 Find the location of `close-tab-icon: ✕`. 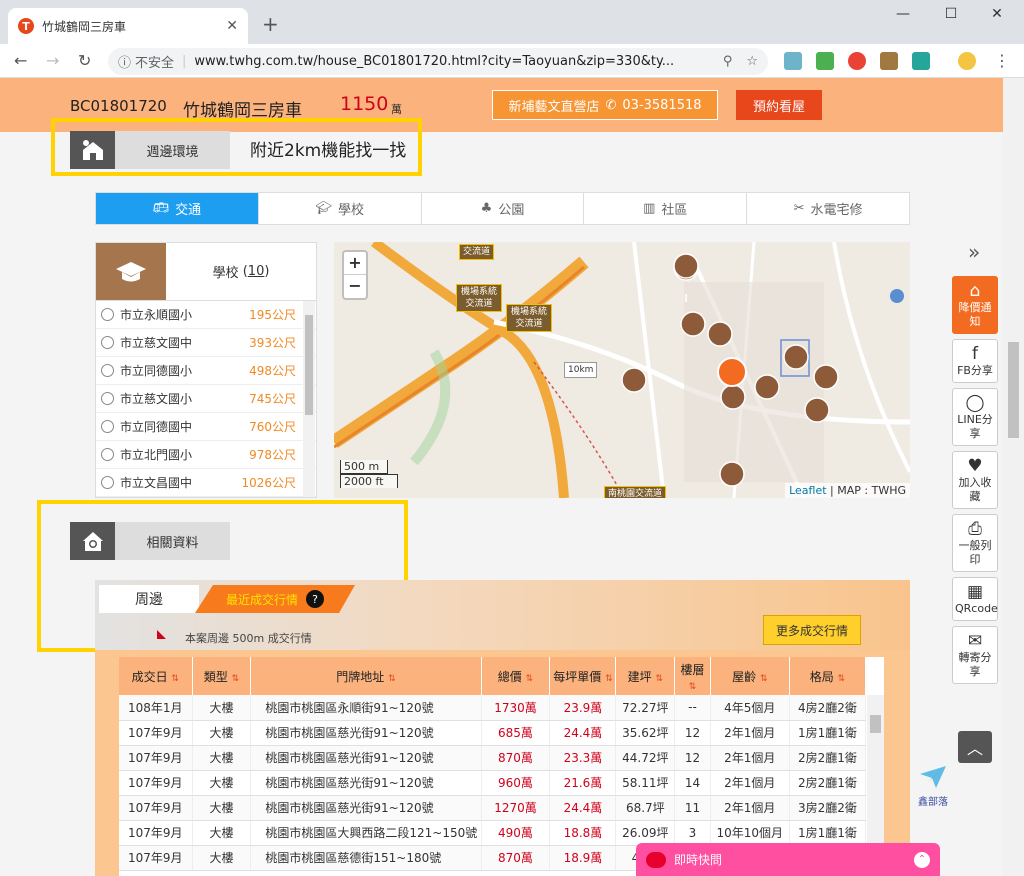

close-tab-icon: ✕ is located at coordinates (232, 26).